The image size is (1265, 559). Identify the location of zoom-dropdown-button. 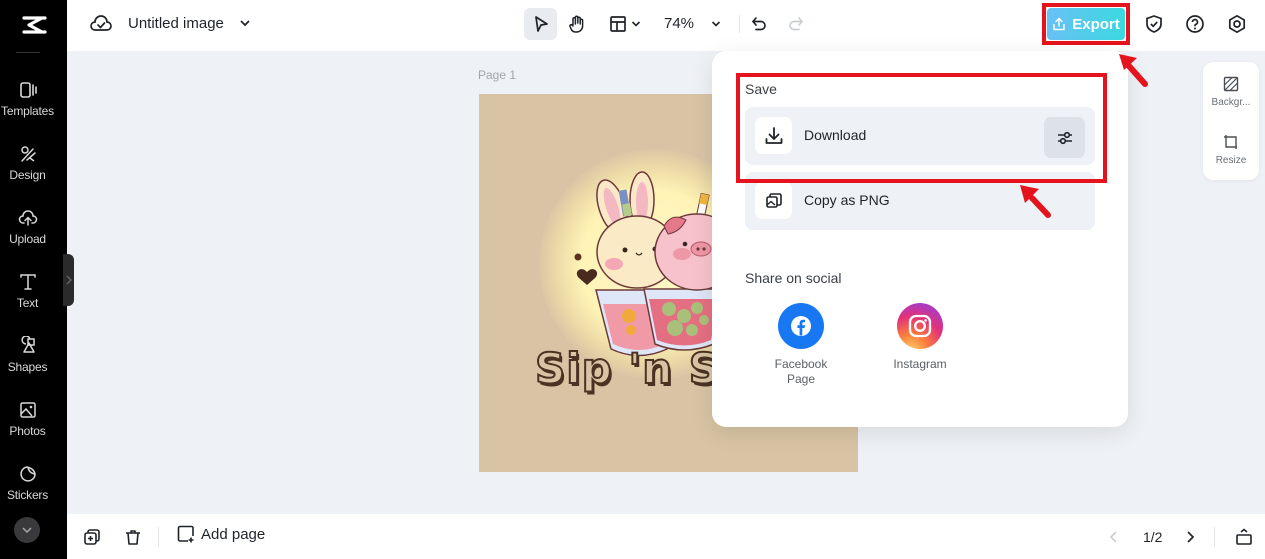
(716, 24).